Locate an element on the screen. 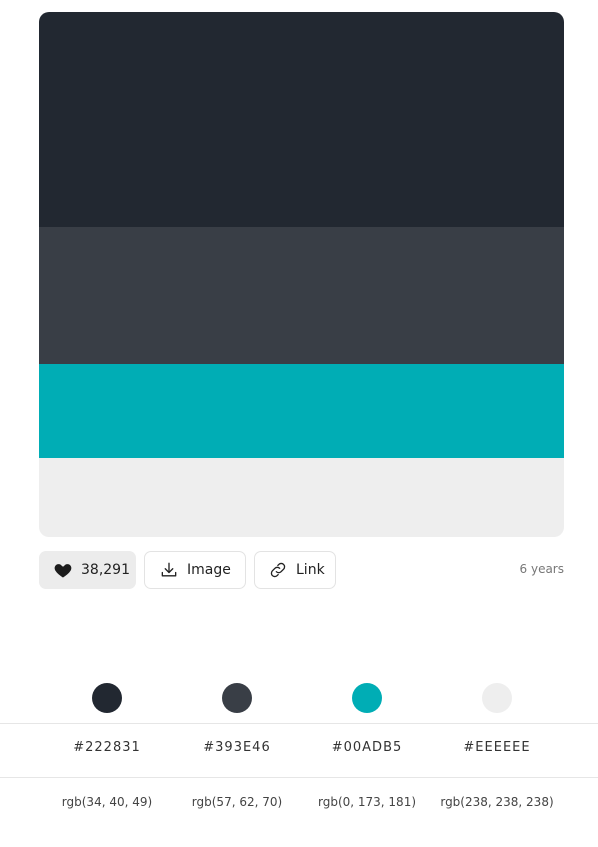 Image resolution: width=598 pixels, height=847 pixels. like-button: 38,291 is located at coordinates (87, 570).